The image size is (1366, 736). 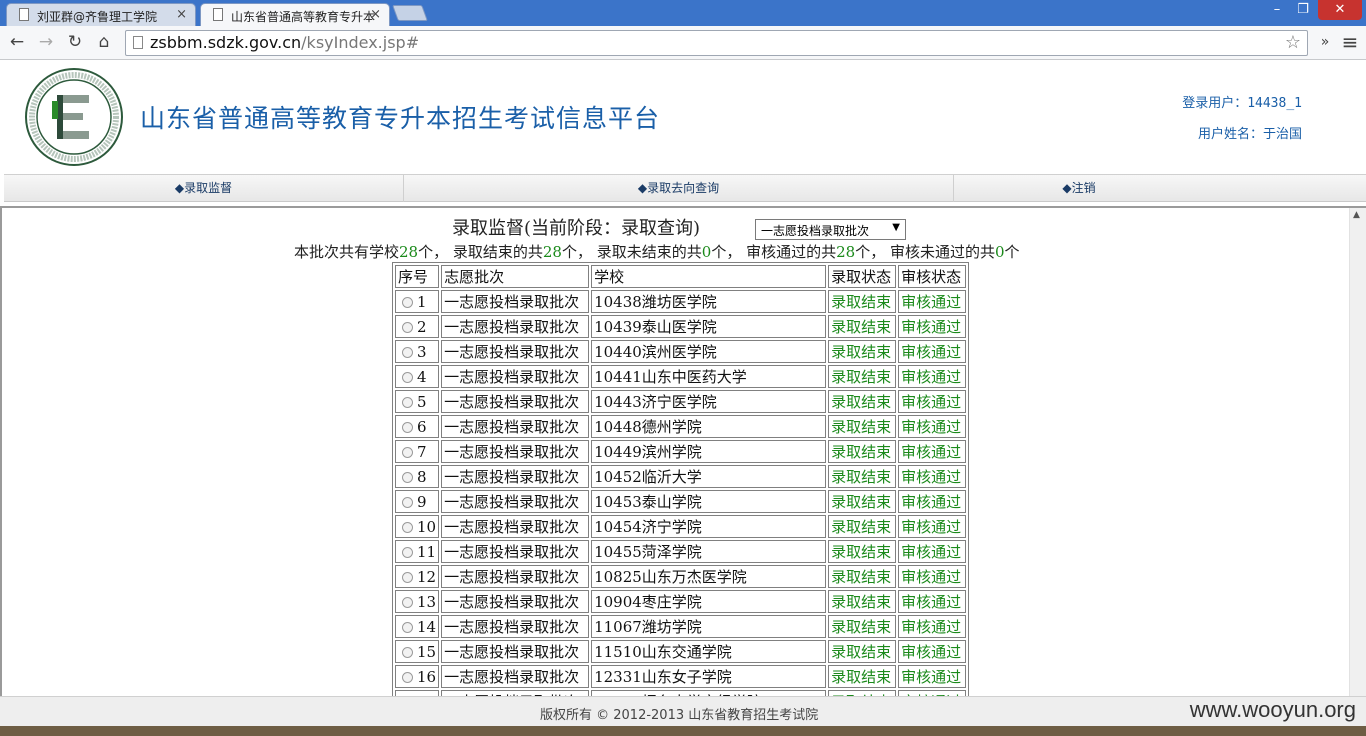 I want to click on row-seq-number: 13, so click(x=427, y=601).